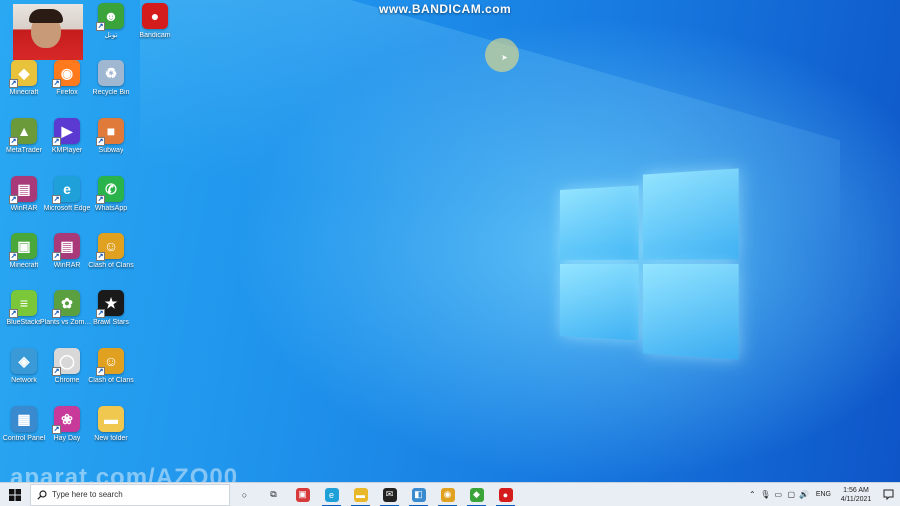  I want to click on clock: 1:56 AM 4/11/2021, so click(856, 495).